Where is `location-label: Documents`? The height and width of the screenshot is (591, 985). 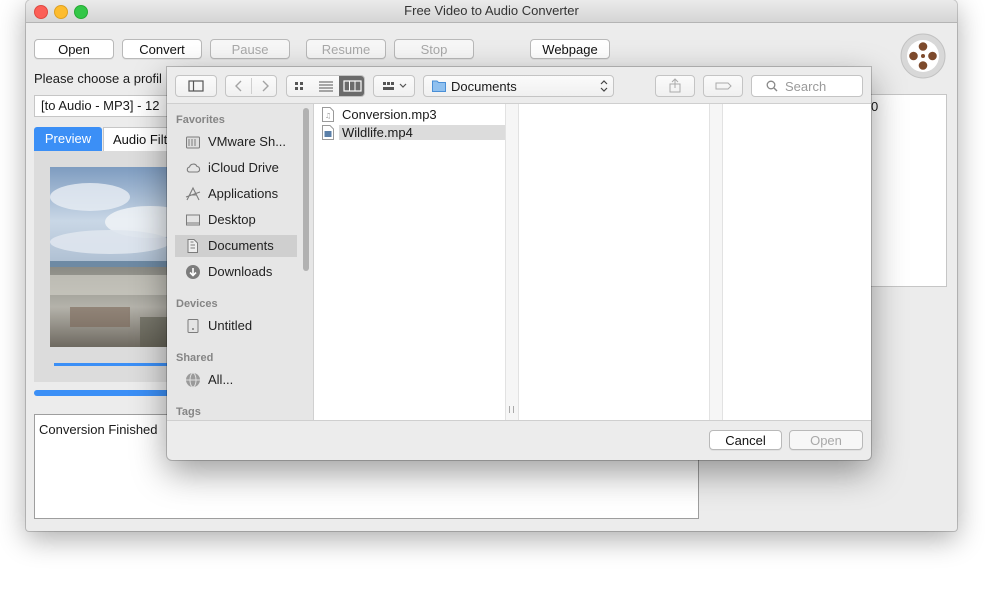 location-label: Documents is located at coordinates (484, 86).